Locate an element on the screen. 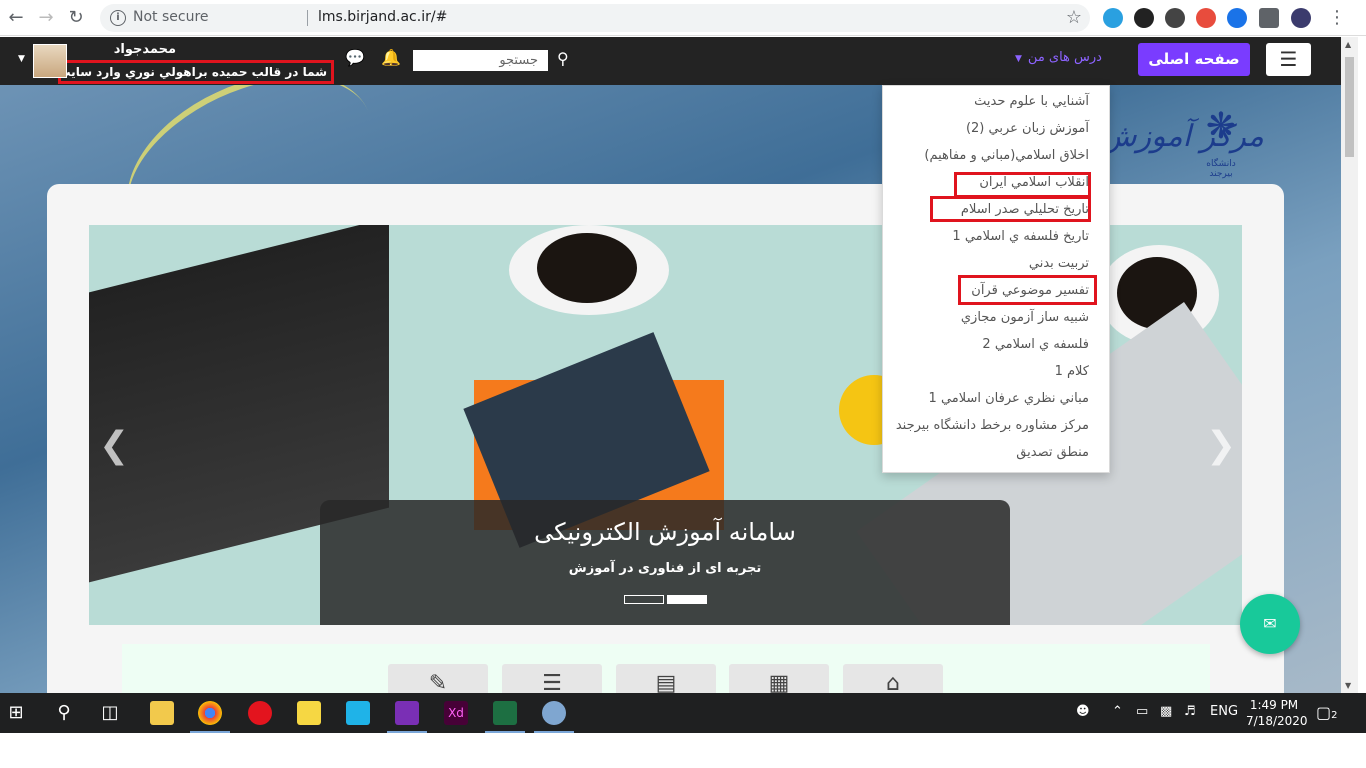  language-indicator: ENG is located at coordinates (1224, 711).